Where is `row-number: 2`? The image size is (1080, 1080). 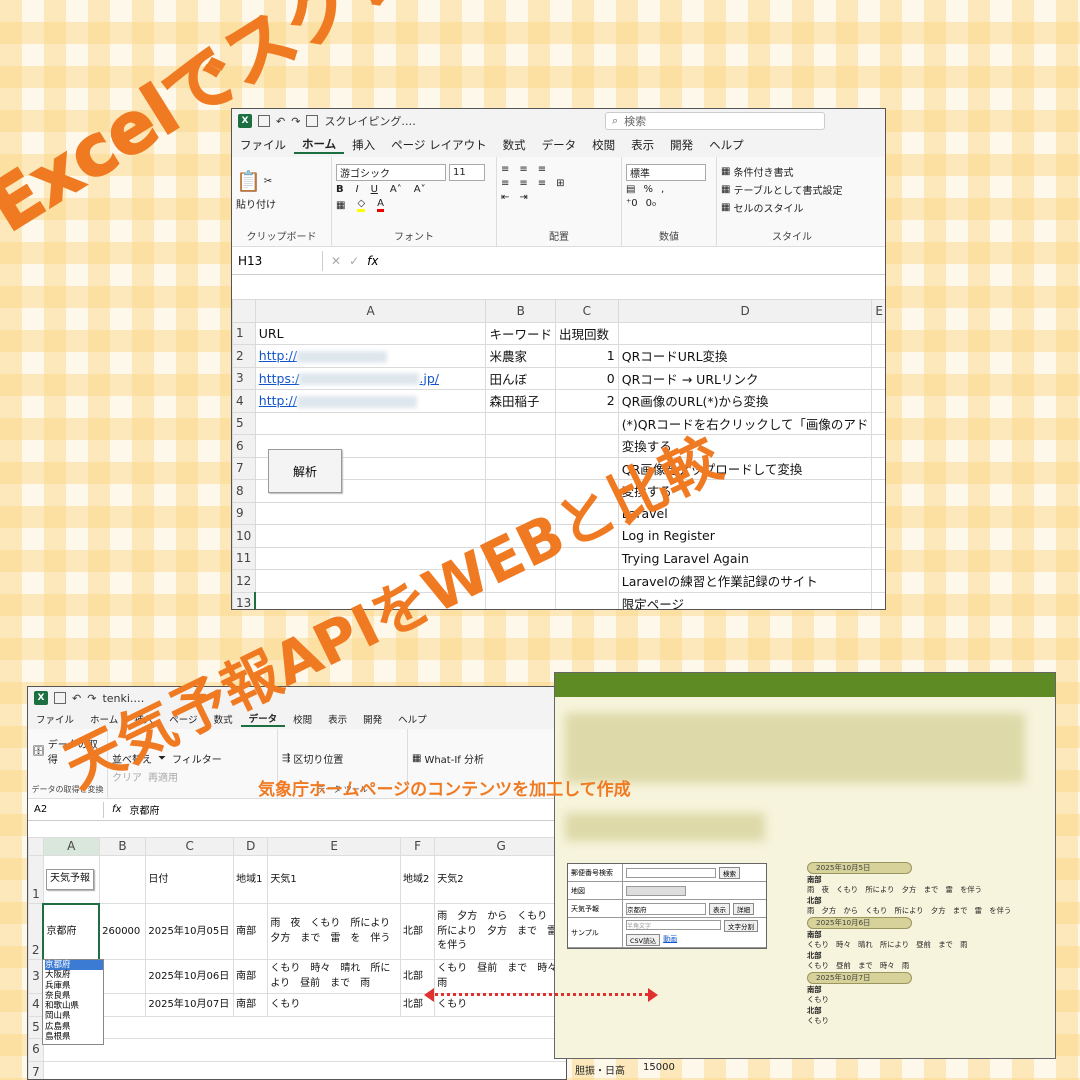
row-number: 2 is located at coordinates (244, 356).